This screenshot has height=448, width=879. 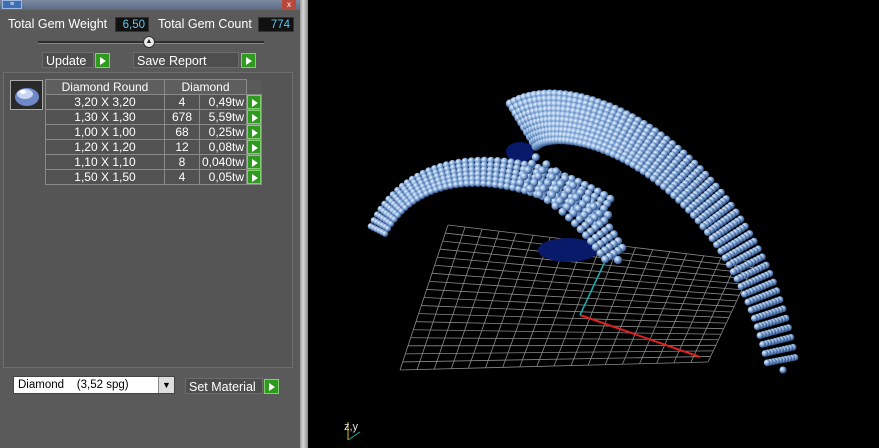 I want to click on gem-size: 1,30 X 1,30, so click(x=105, y=117).